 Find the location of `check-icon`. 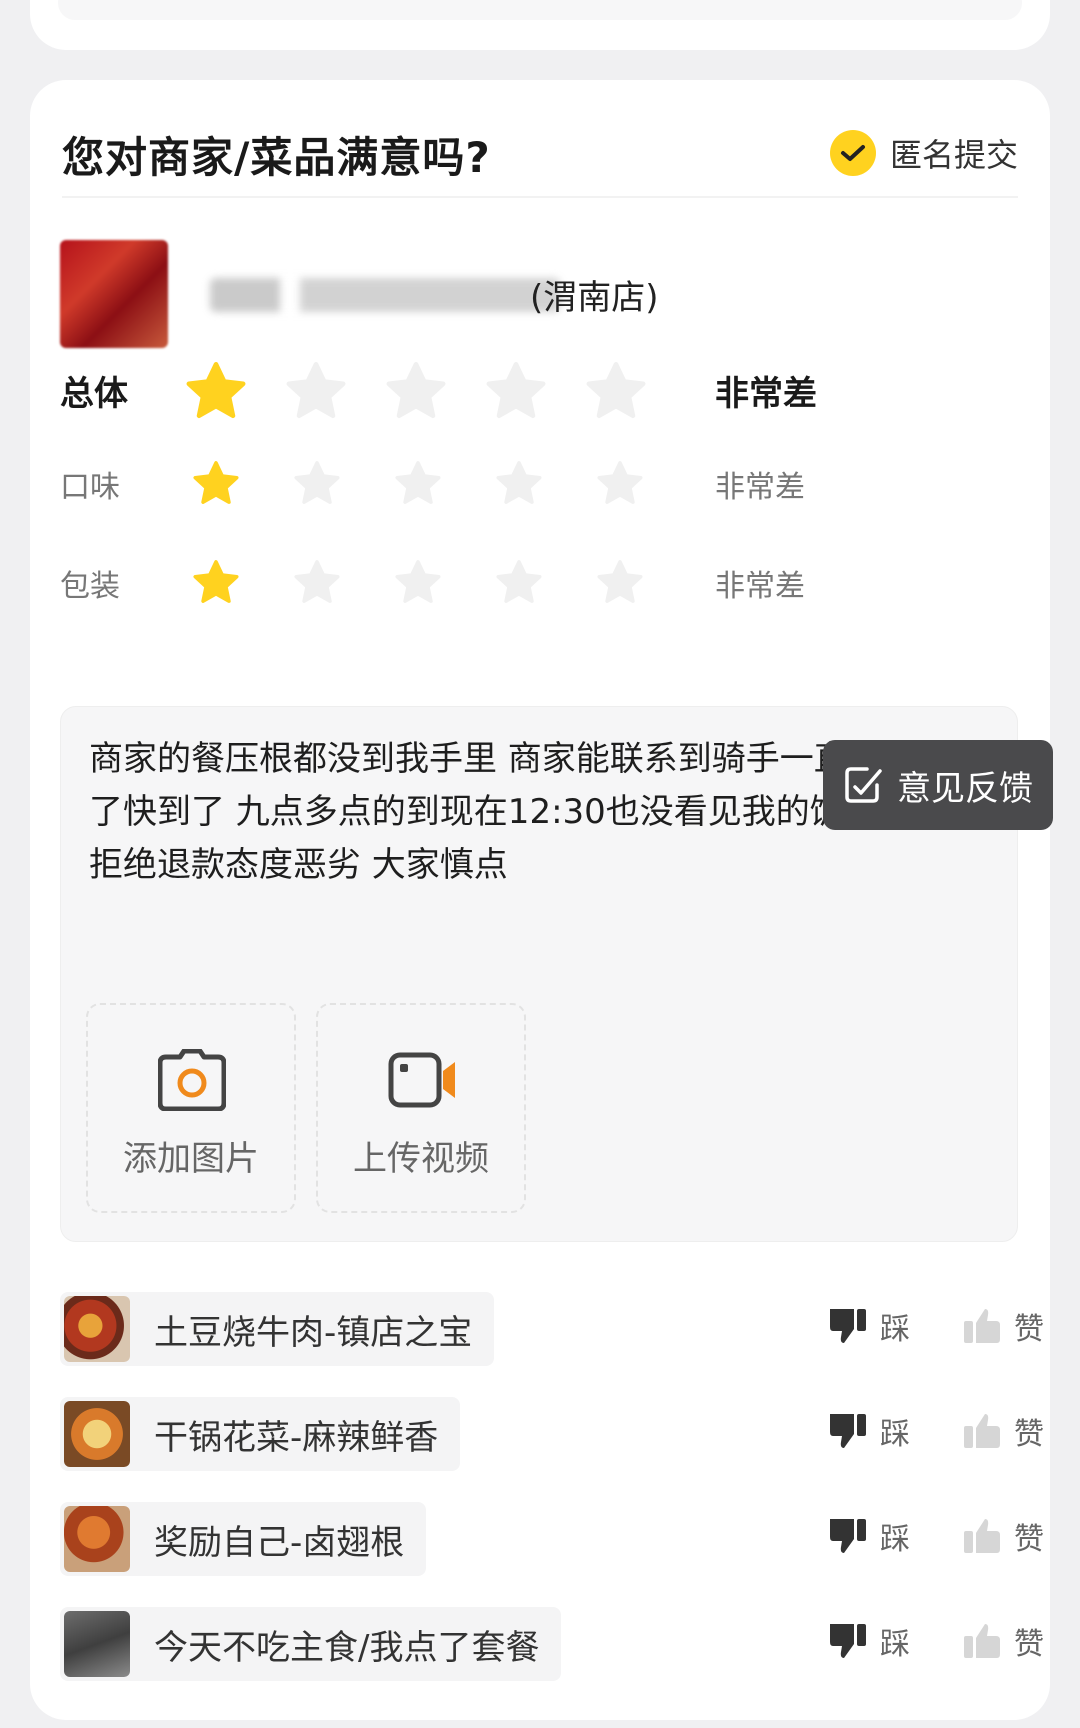

check-icon is located at coordinates (852, 153).